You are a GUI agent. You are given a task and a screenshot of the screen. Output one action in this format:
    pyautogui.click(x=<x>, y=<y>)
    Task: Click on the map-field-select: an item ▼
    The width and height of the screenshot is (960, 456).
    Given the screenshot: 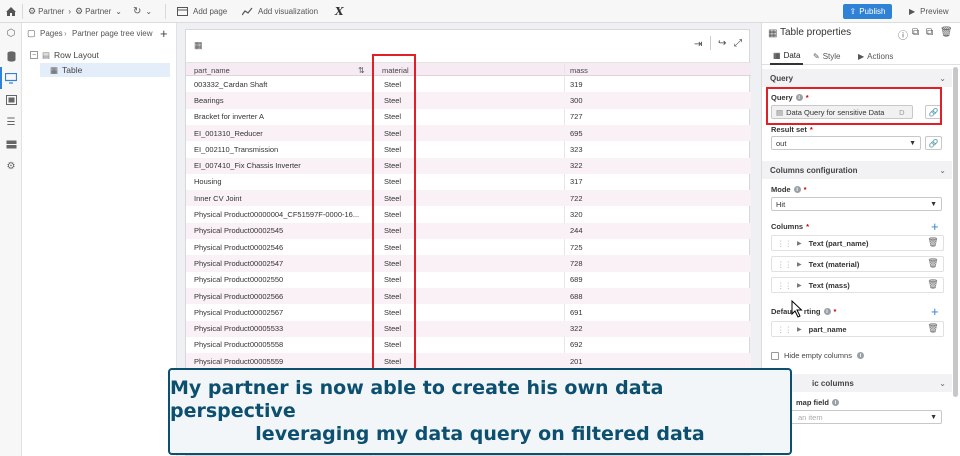 What is the action you would take?
    pyautogui.click(x=856, y=417)
    